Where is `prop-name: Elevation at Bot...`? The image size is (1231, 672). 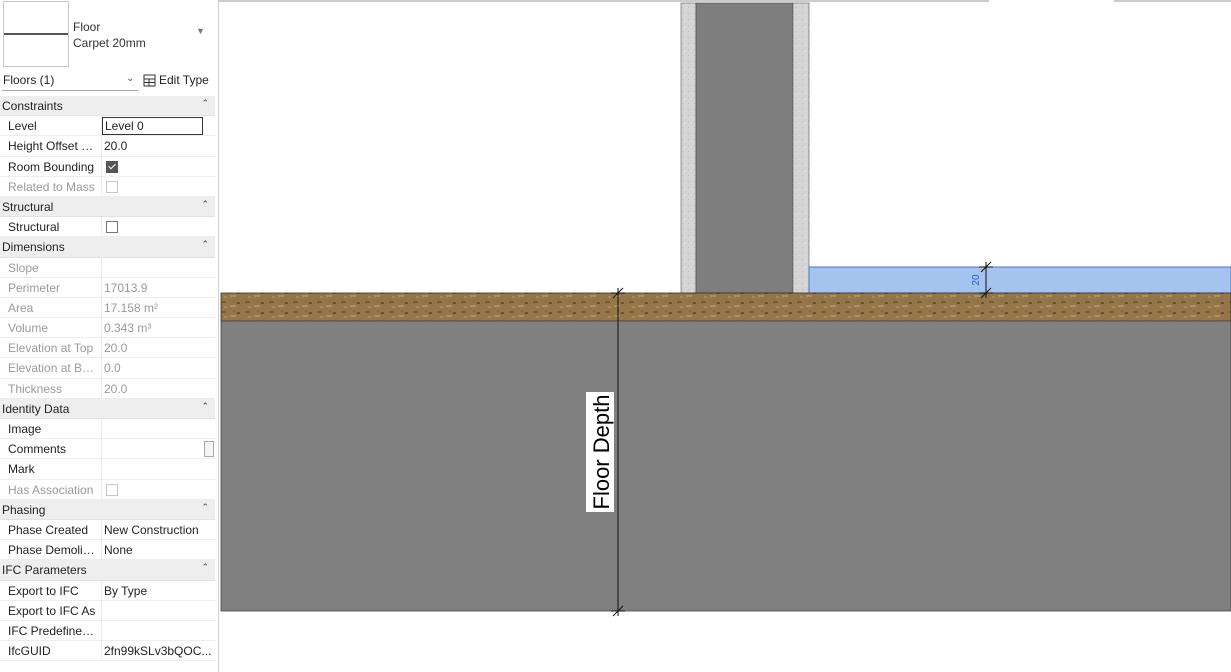
prop-name: Elevation at Bot... is located at coordinates (54, 368).